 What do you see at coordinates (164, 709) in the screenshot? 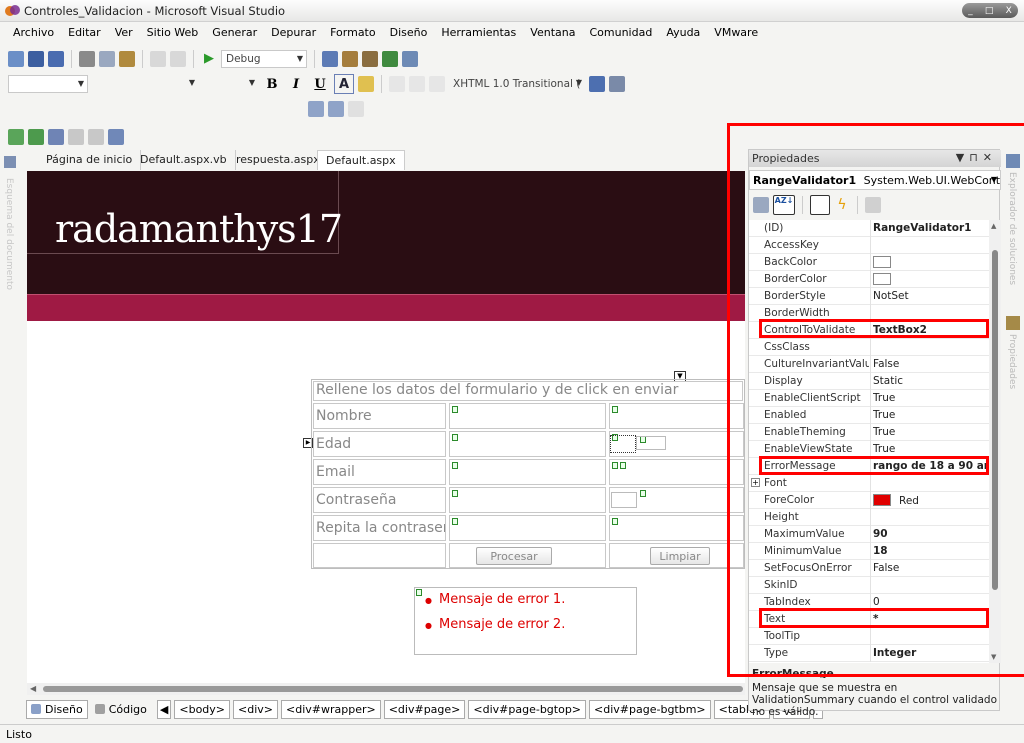
I see `crumb-scroll-left: ◀` at bounding box center [164, 709].